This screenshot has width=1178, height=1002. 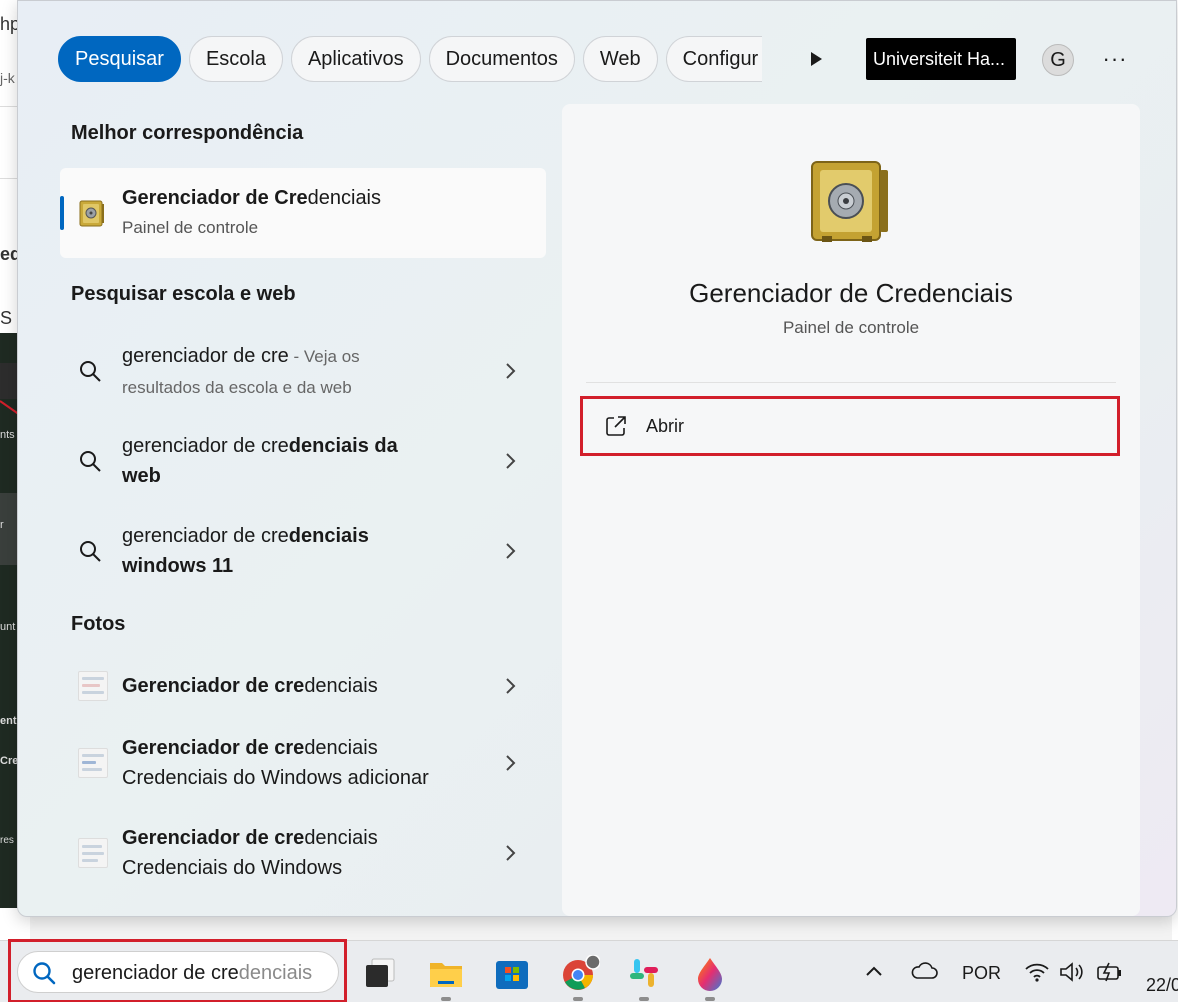 I want to click on open-button: Abrir, so click(x=850, y=426).